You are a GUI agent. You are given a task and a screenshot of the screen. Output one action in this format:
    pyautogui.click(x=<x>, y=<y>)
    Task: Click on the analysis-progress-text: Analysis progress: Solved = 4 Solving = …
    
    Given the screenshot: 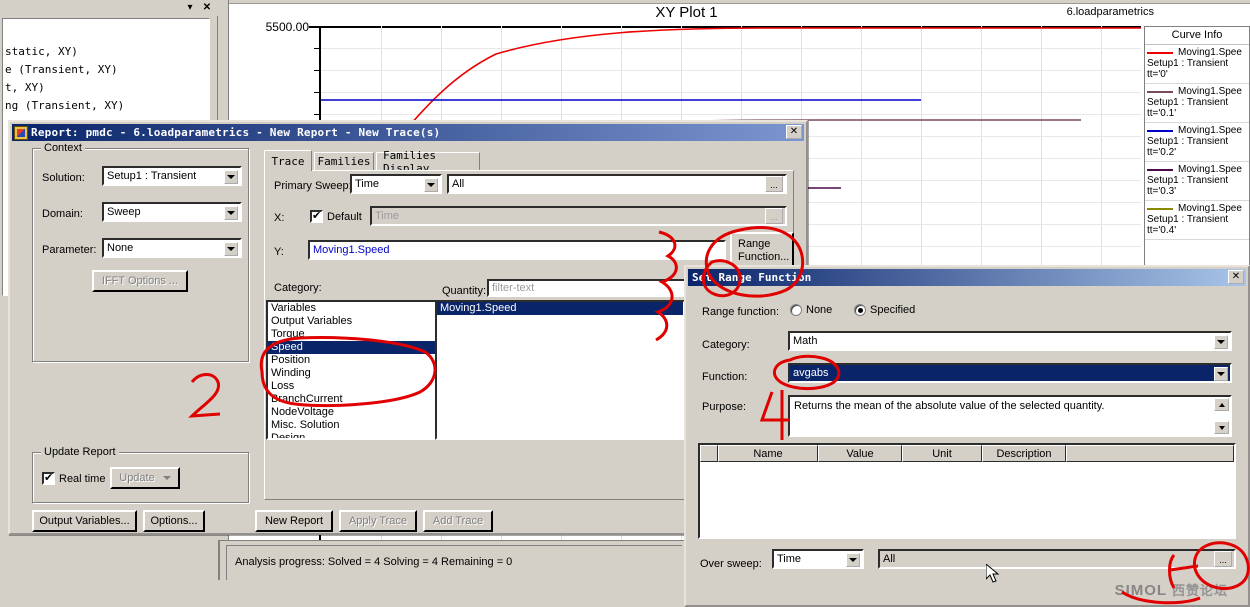 What is the action you would take?
    pyautogui.click(x=374, y=562)
    